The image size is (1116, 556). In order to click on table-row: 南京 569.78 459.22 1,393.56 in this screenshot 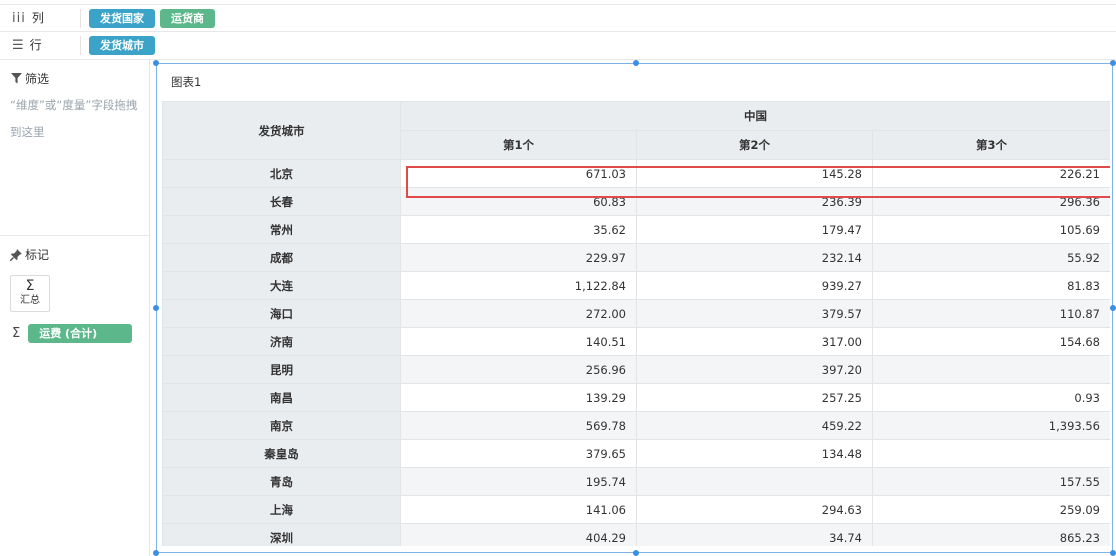, I will do `click(636, 425)`.